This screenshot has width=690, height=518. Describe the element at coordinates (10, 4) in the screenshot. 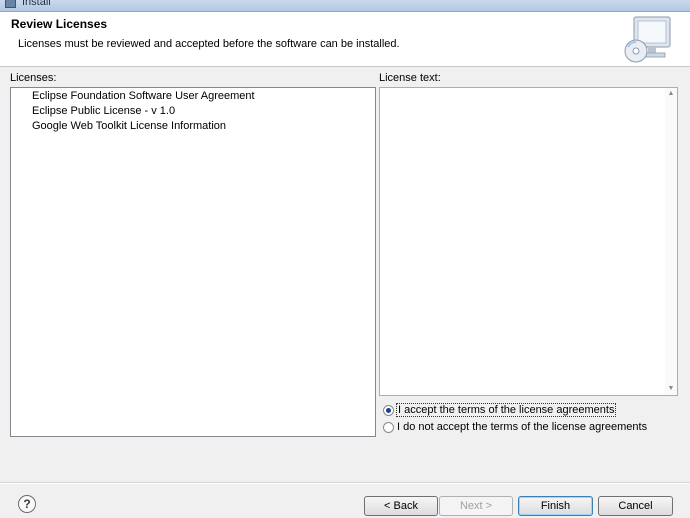

I see `eclipse-app-icon` at that location.